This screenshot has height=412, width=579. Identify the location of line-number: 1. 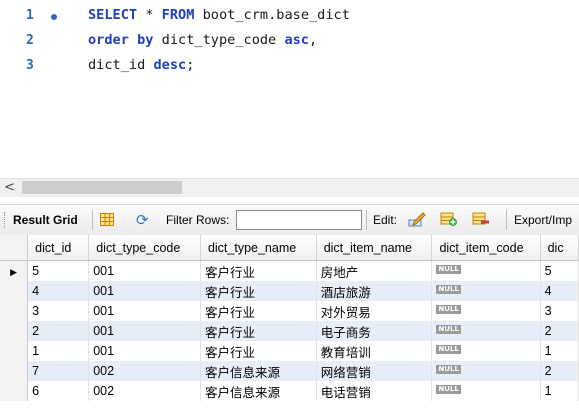
(30, 15).